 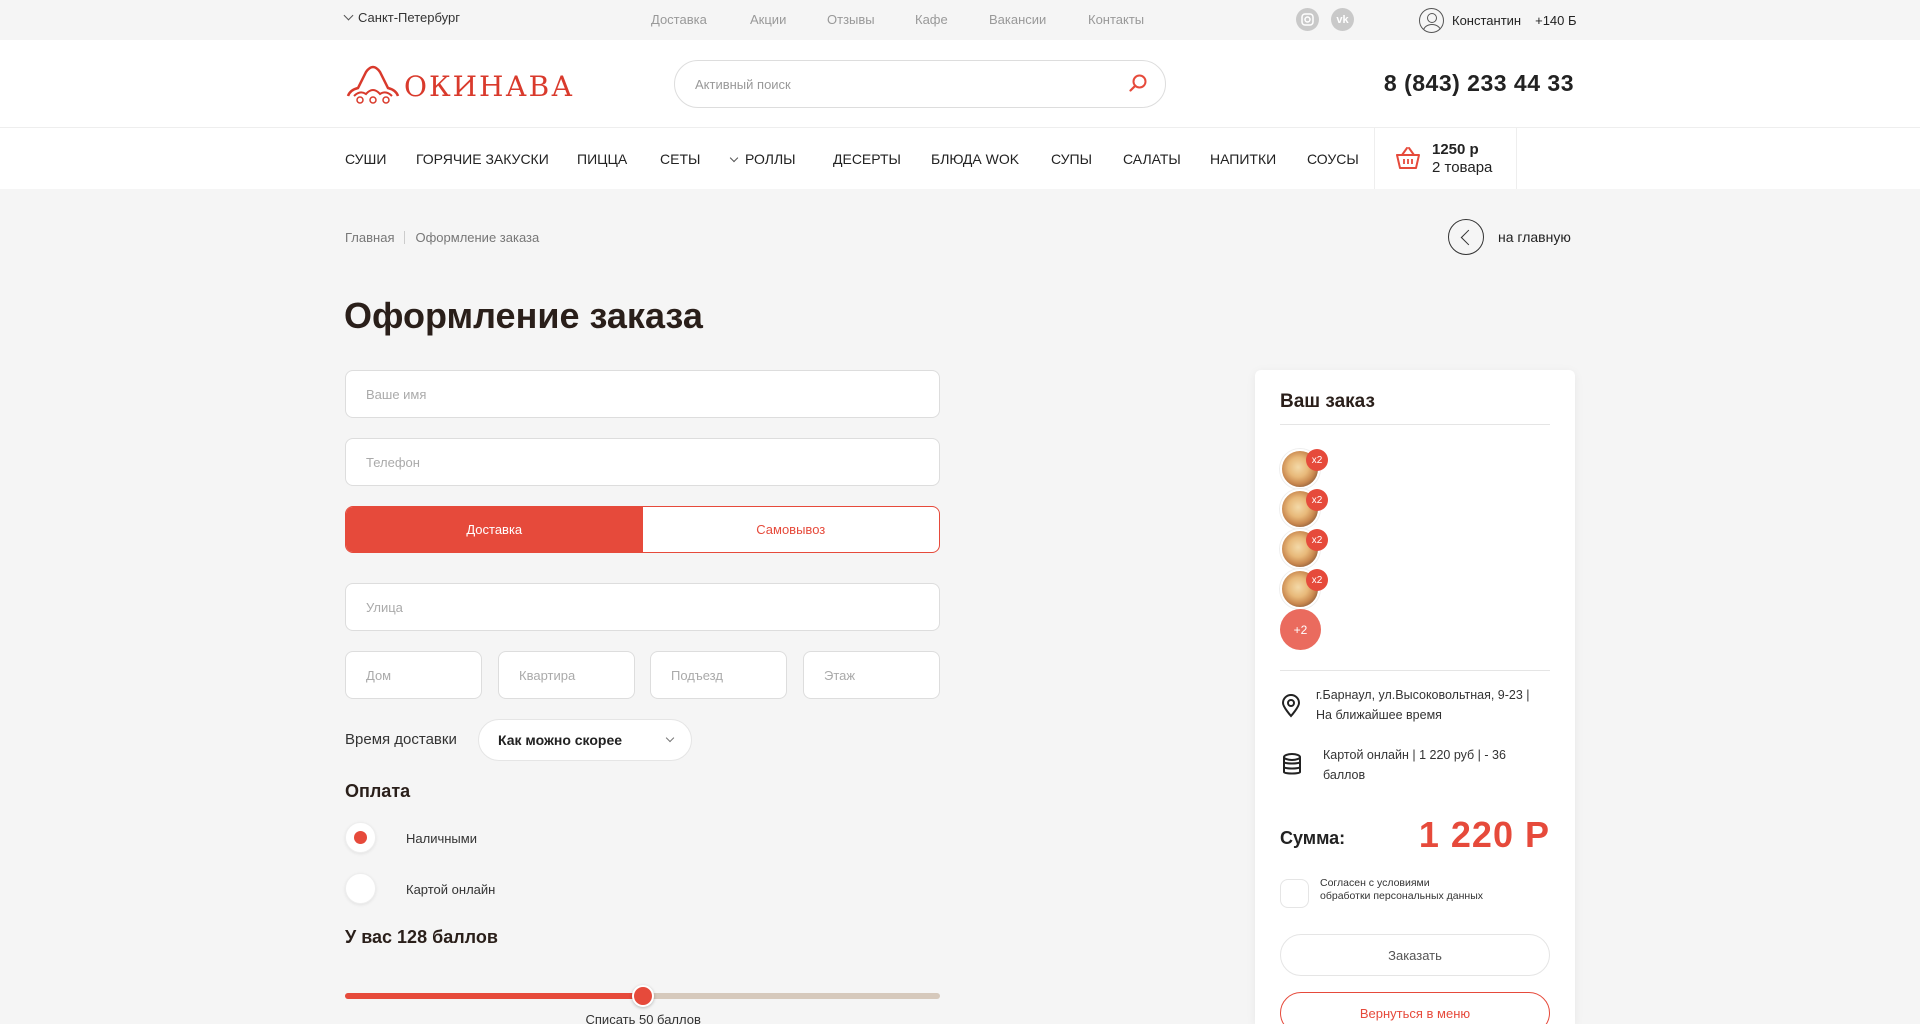 I want to click on header: ОКИНАВА 8 (843) 233 44 33, so click(x=960, y=84).